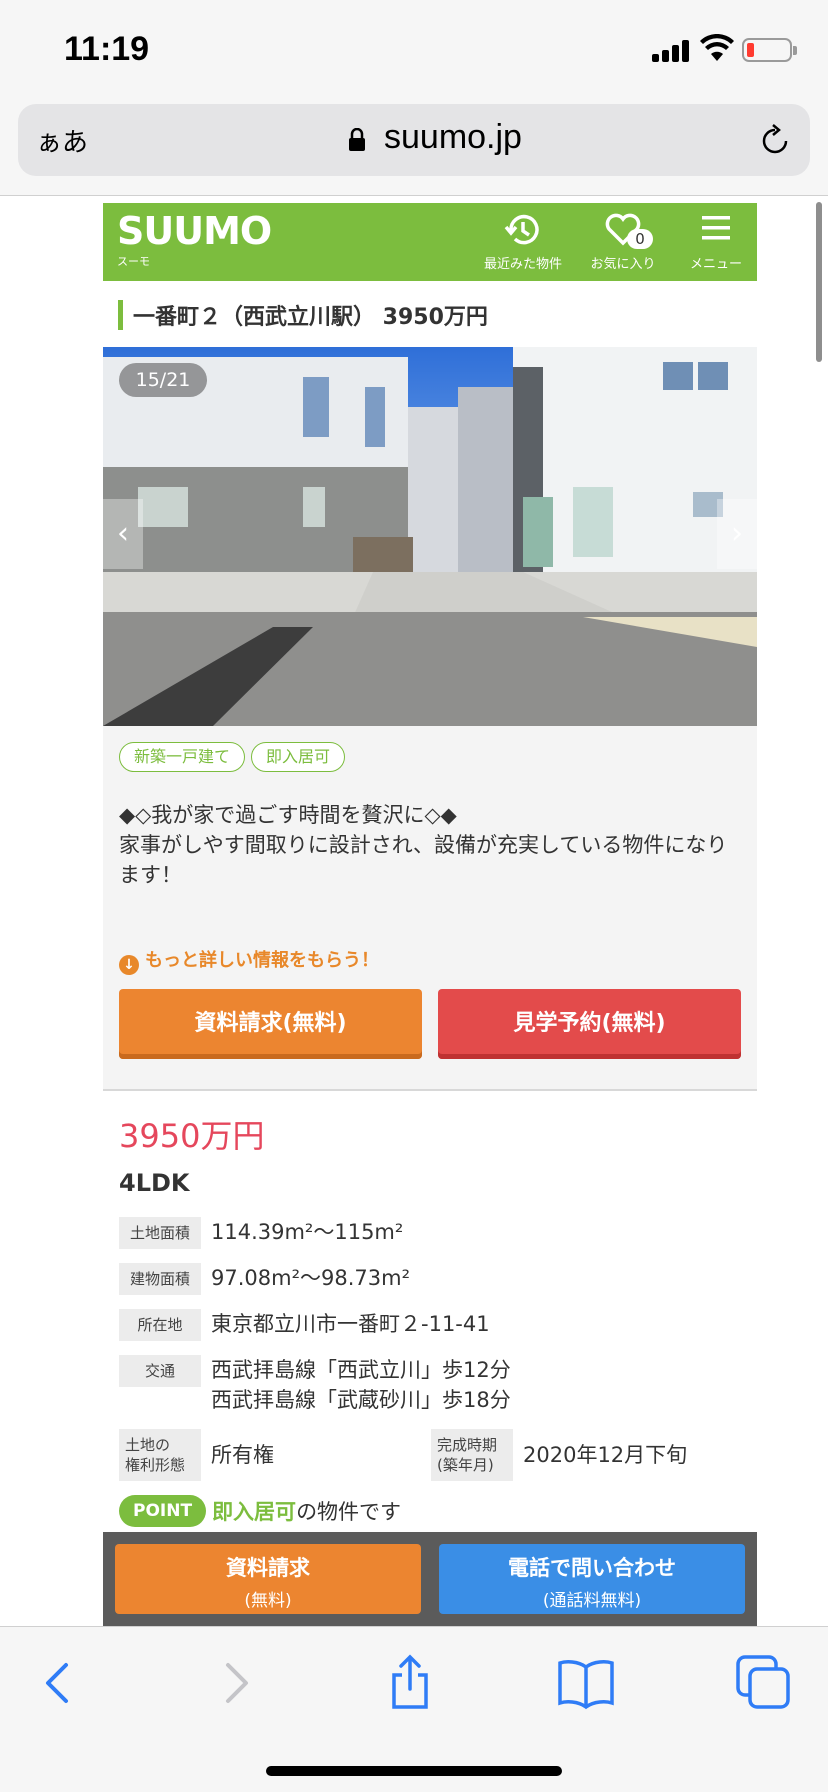 Image resolution: width=828 pixels, height=1792 pixels. Describe the element at coordinates (430, 1455) in the screenshot. I see `spec-rights-completion: 土地の 権利形態 所有権 完成時期 (築年月) 2020年12月下旬` at that location.